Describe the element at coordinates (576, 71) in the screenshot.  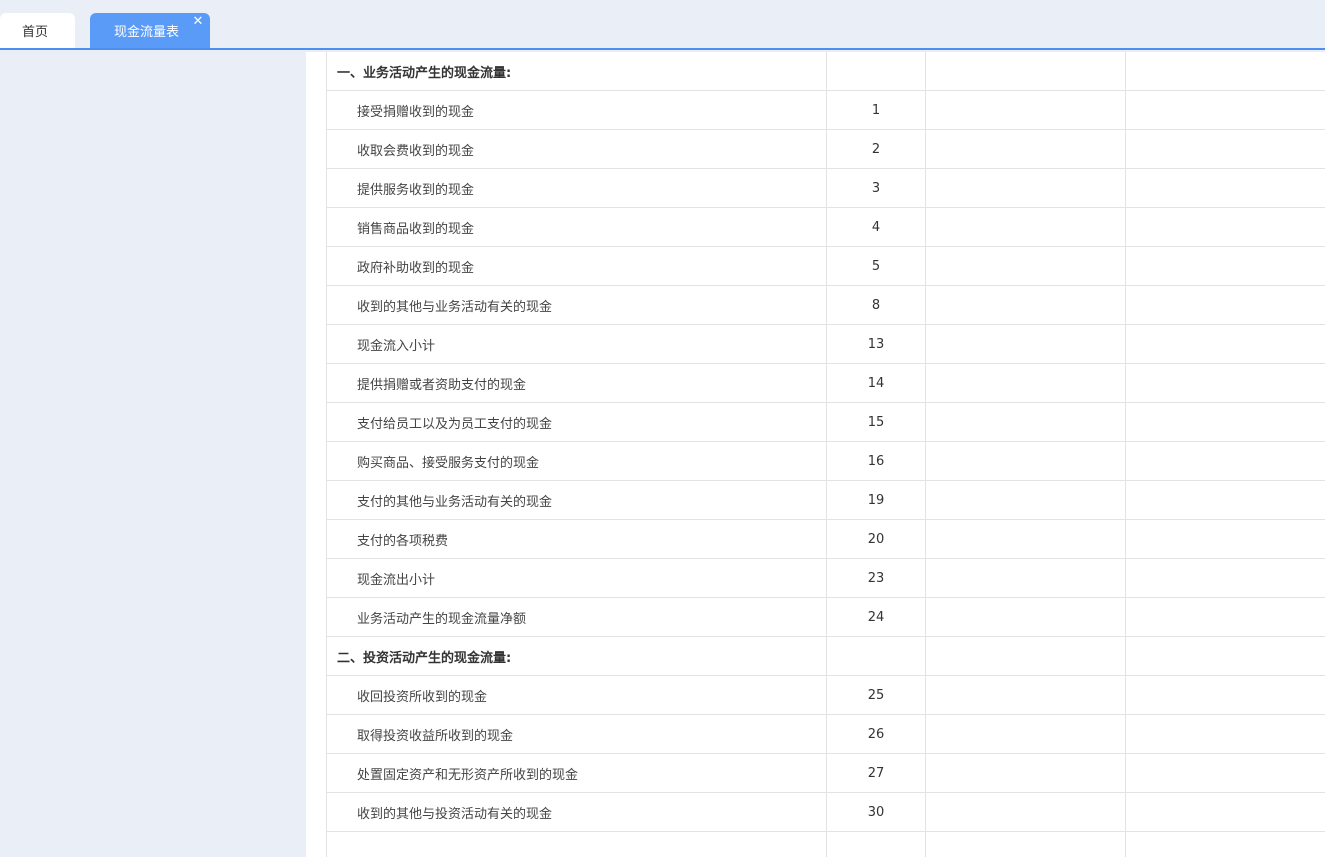
I see `item-name-cell: 一、业务活动产生的现金流量:` at that location.